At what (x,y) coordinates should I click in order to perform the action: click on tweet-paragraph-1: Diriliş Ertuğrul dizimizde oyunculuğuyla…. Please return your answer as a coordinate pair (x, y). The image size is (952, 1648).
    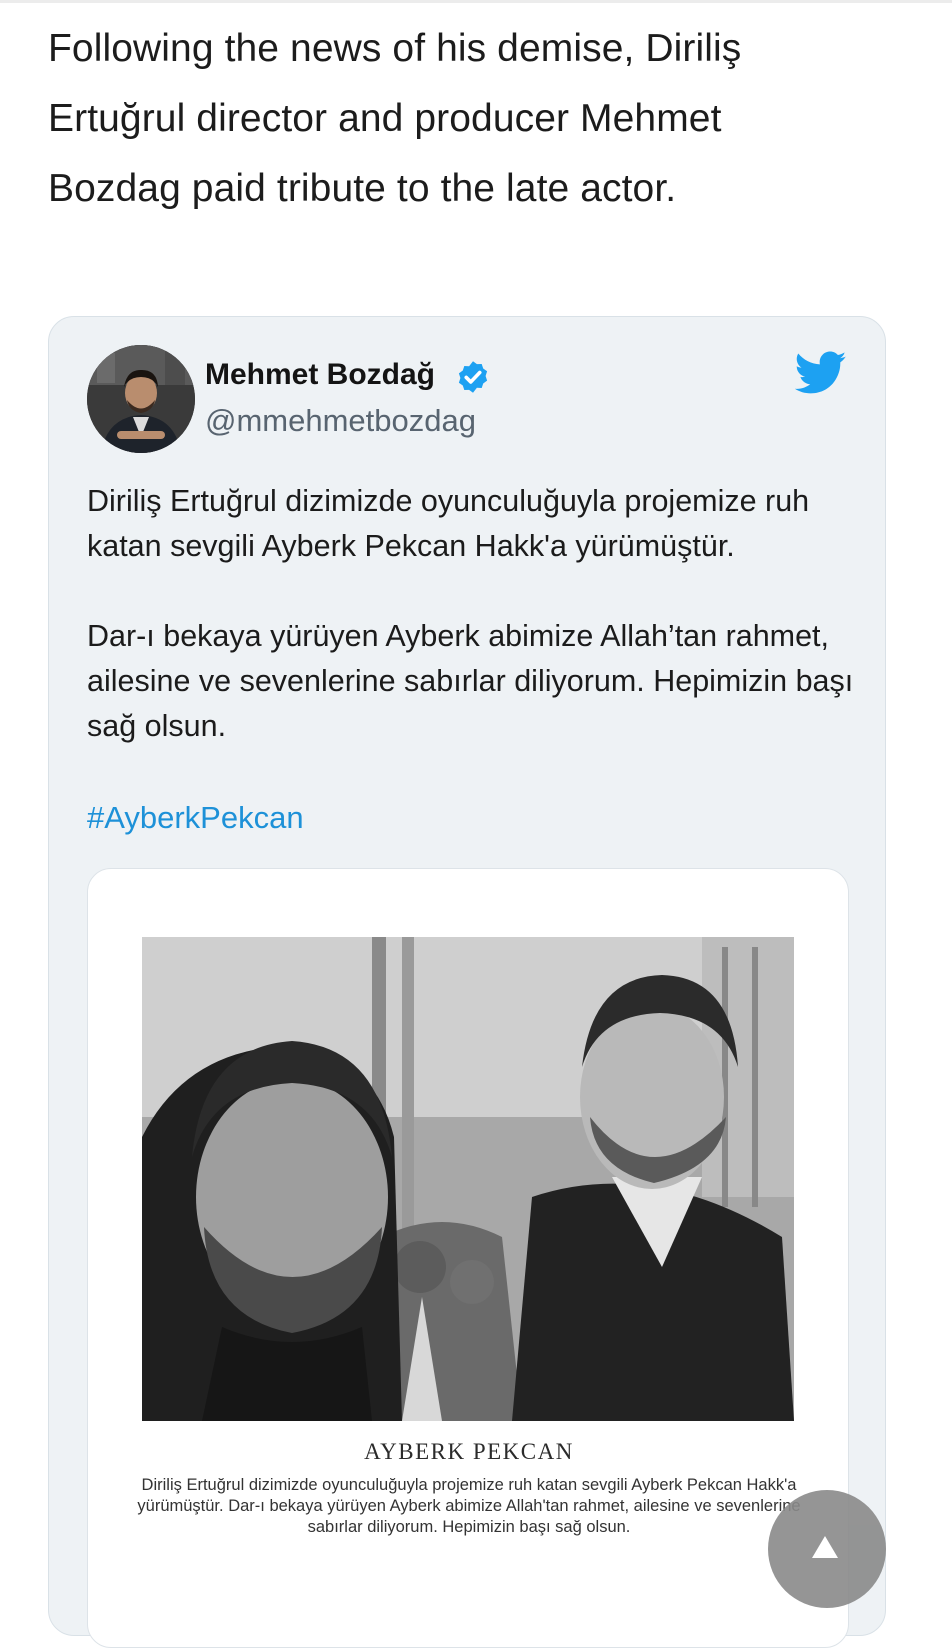
    Looking at the image, I should click on (448, 523).